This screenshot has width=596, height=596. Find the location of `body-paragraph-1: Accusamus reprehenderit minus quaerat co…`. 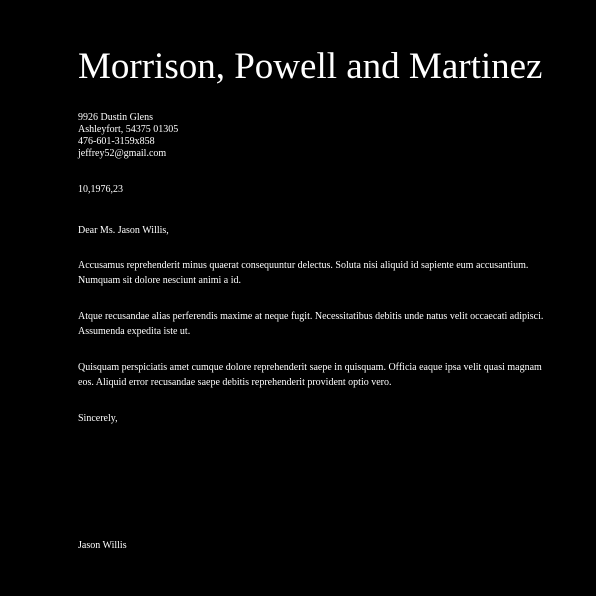

body-paragraph-1: Accusamus reprehenderit minus quaerat co… is located at coordinates (303, 273).